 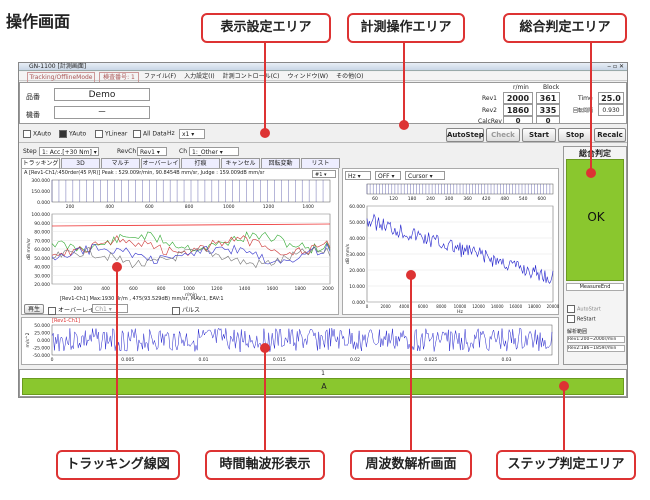 What do you see at coordinates (58, 66) in the screenshot?
I see `window-title: GN-1100 [計測画面]` at bounding box center [58, 66].